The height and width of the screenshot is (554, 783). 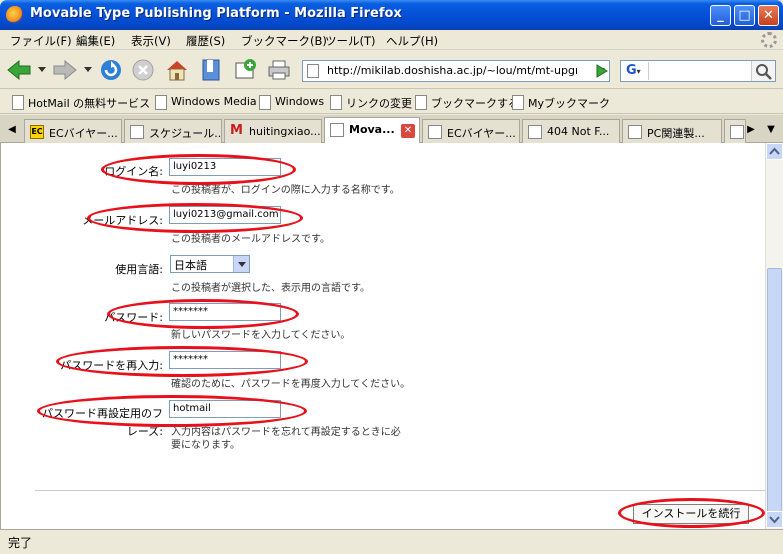 I want to click on menu-history: 履歴(S), so click(x=205, y=41).